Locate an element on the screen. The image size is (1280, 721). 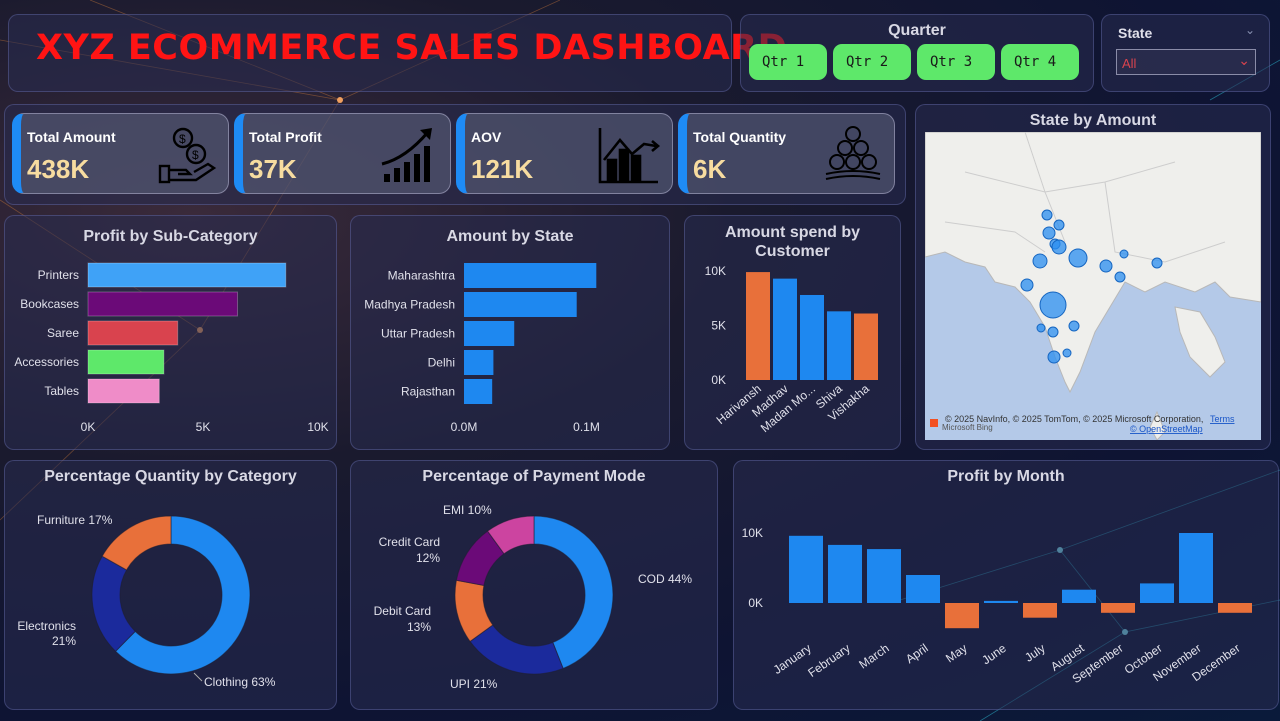
tick-label: 0.0M is located at coordinates (464, 427).